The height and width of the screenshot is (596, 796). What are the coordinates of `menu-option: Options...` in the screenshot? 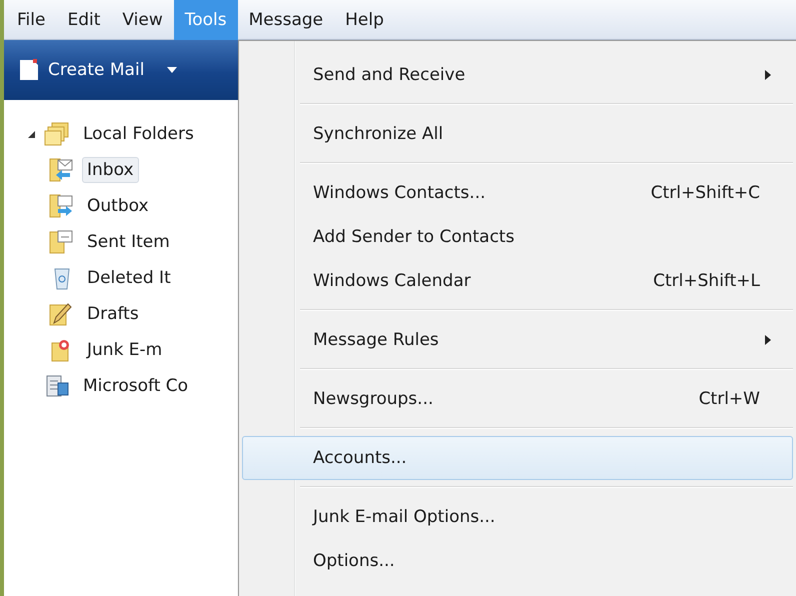 It's located at (517, 561).